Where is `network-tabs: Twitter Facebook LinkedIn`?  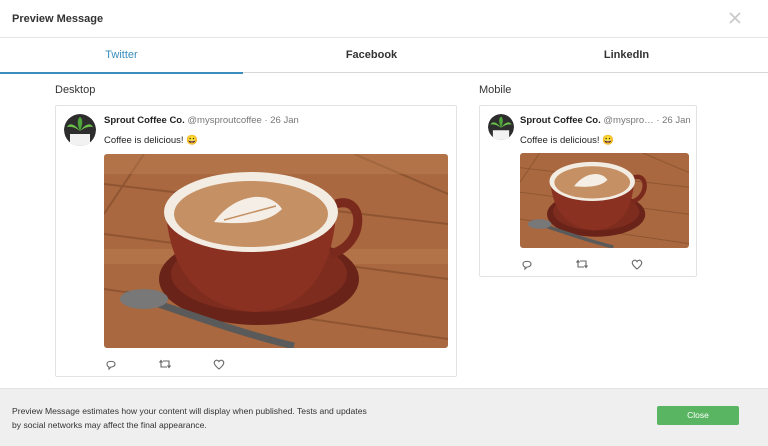 network-tabs: Twitter Facebook LinkedIn is located at coordinates (384, 56).